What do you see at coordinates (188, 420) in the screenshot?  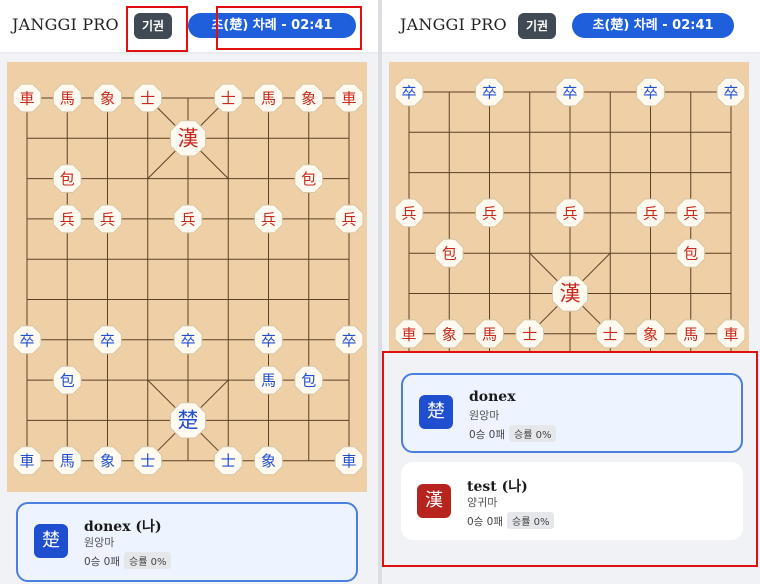 I see `cho-piece: 楚` at bounding box center [188, 420].